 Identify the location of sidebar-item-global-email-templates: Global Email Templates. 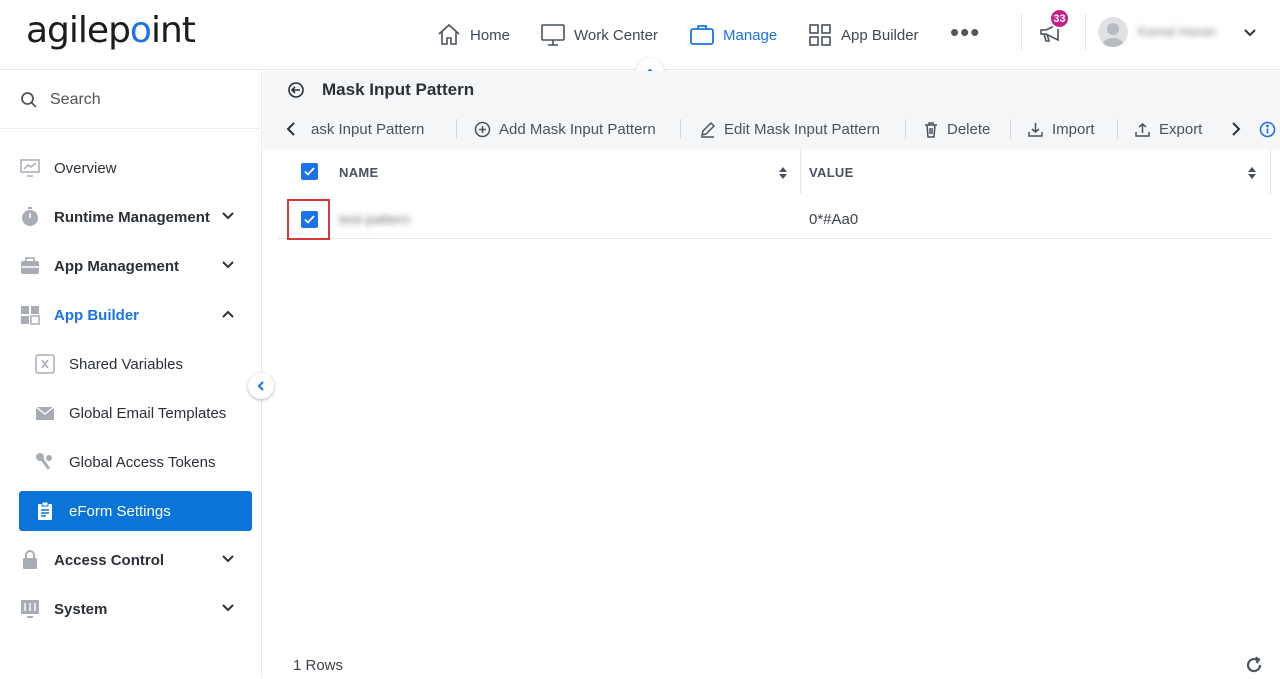
(130, 413).